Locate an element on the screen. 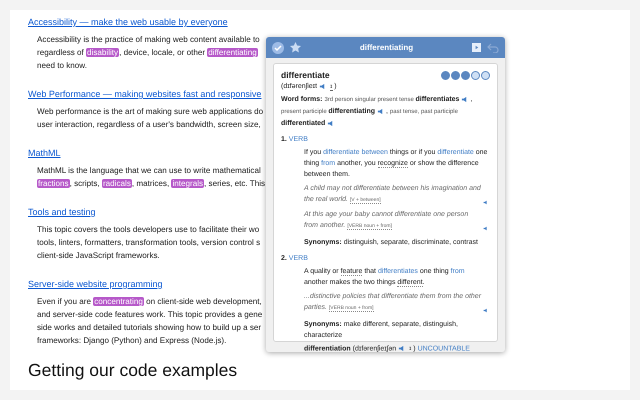 The height and width of the screenshot is (400, 640). topic-link: Tools and testing is located at coordinates (62, 212).